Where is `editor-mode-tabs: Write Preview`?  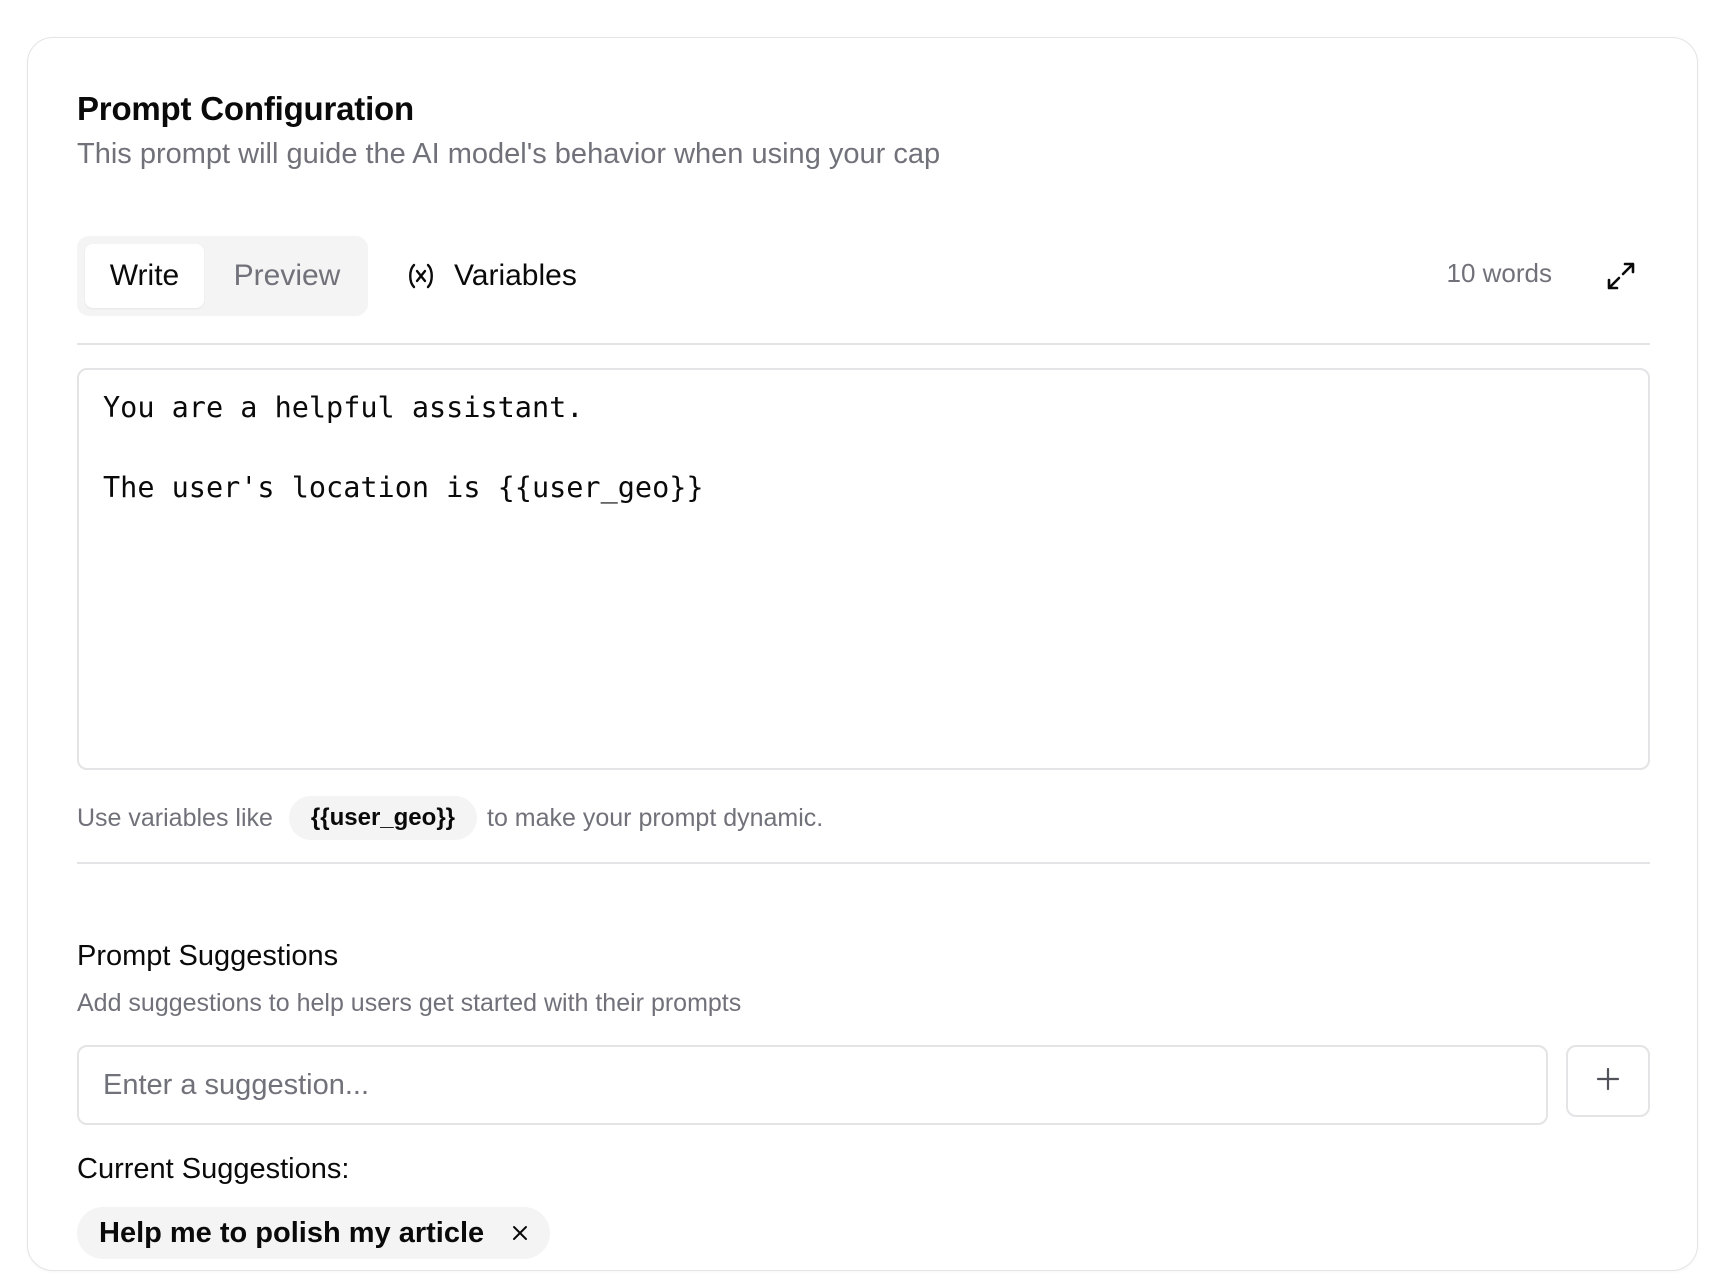
editor-mode-tabs: Write Preview is located at coordinates (222, 276).